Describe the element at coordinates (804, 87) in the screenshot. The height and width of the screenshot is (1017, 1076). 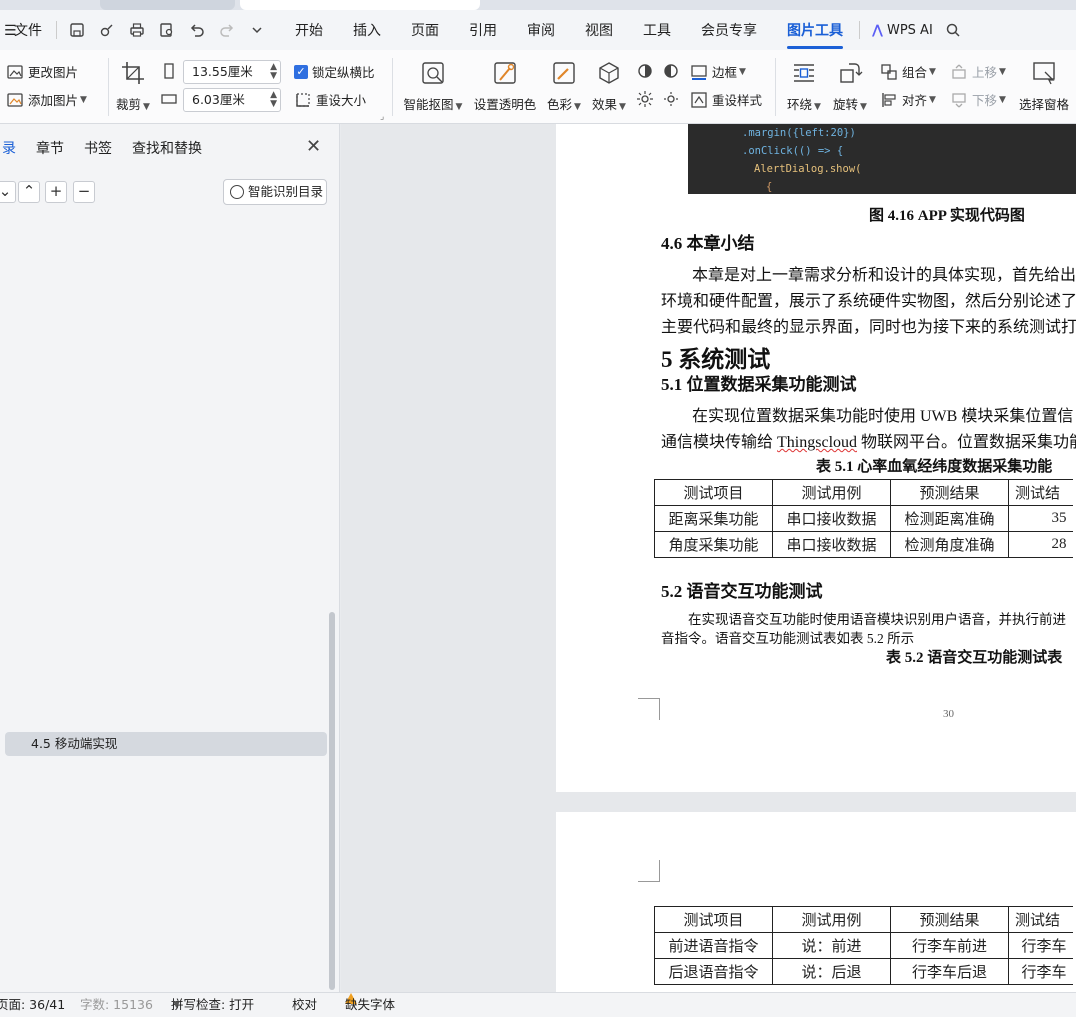
I see `wrap-button: 环绕 ▼` at that location.